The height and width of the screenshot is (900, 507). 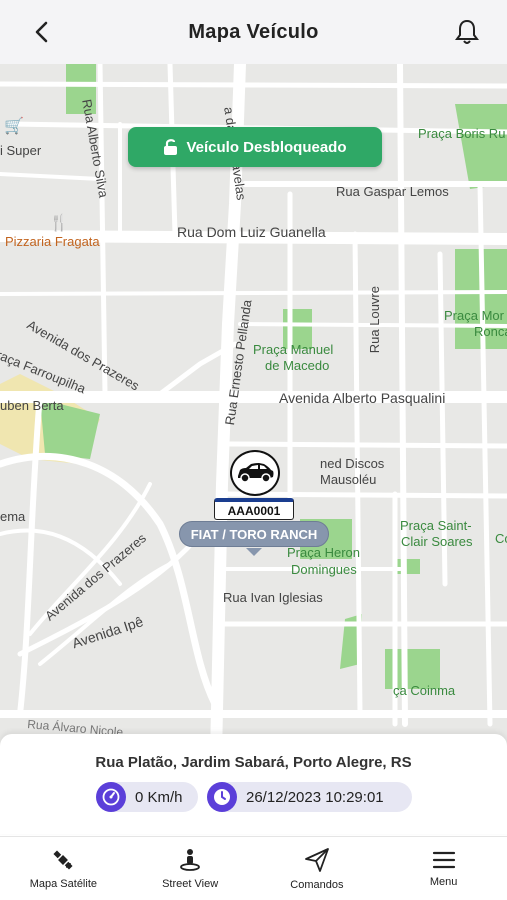 What do you see at coordinates (443, 859) in the screenshot?
I see `menu-icon` at bounding box center [443, 859].